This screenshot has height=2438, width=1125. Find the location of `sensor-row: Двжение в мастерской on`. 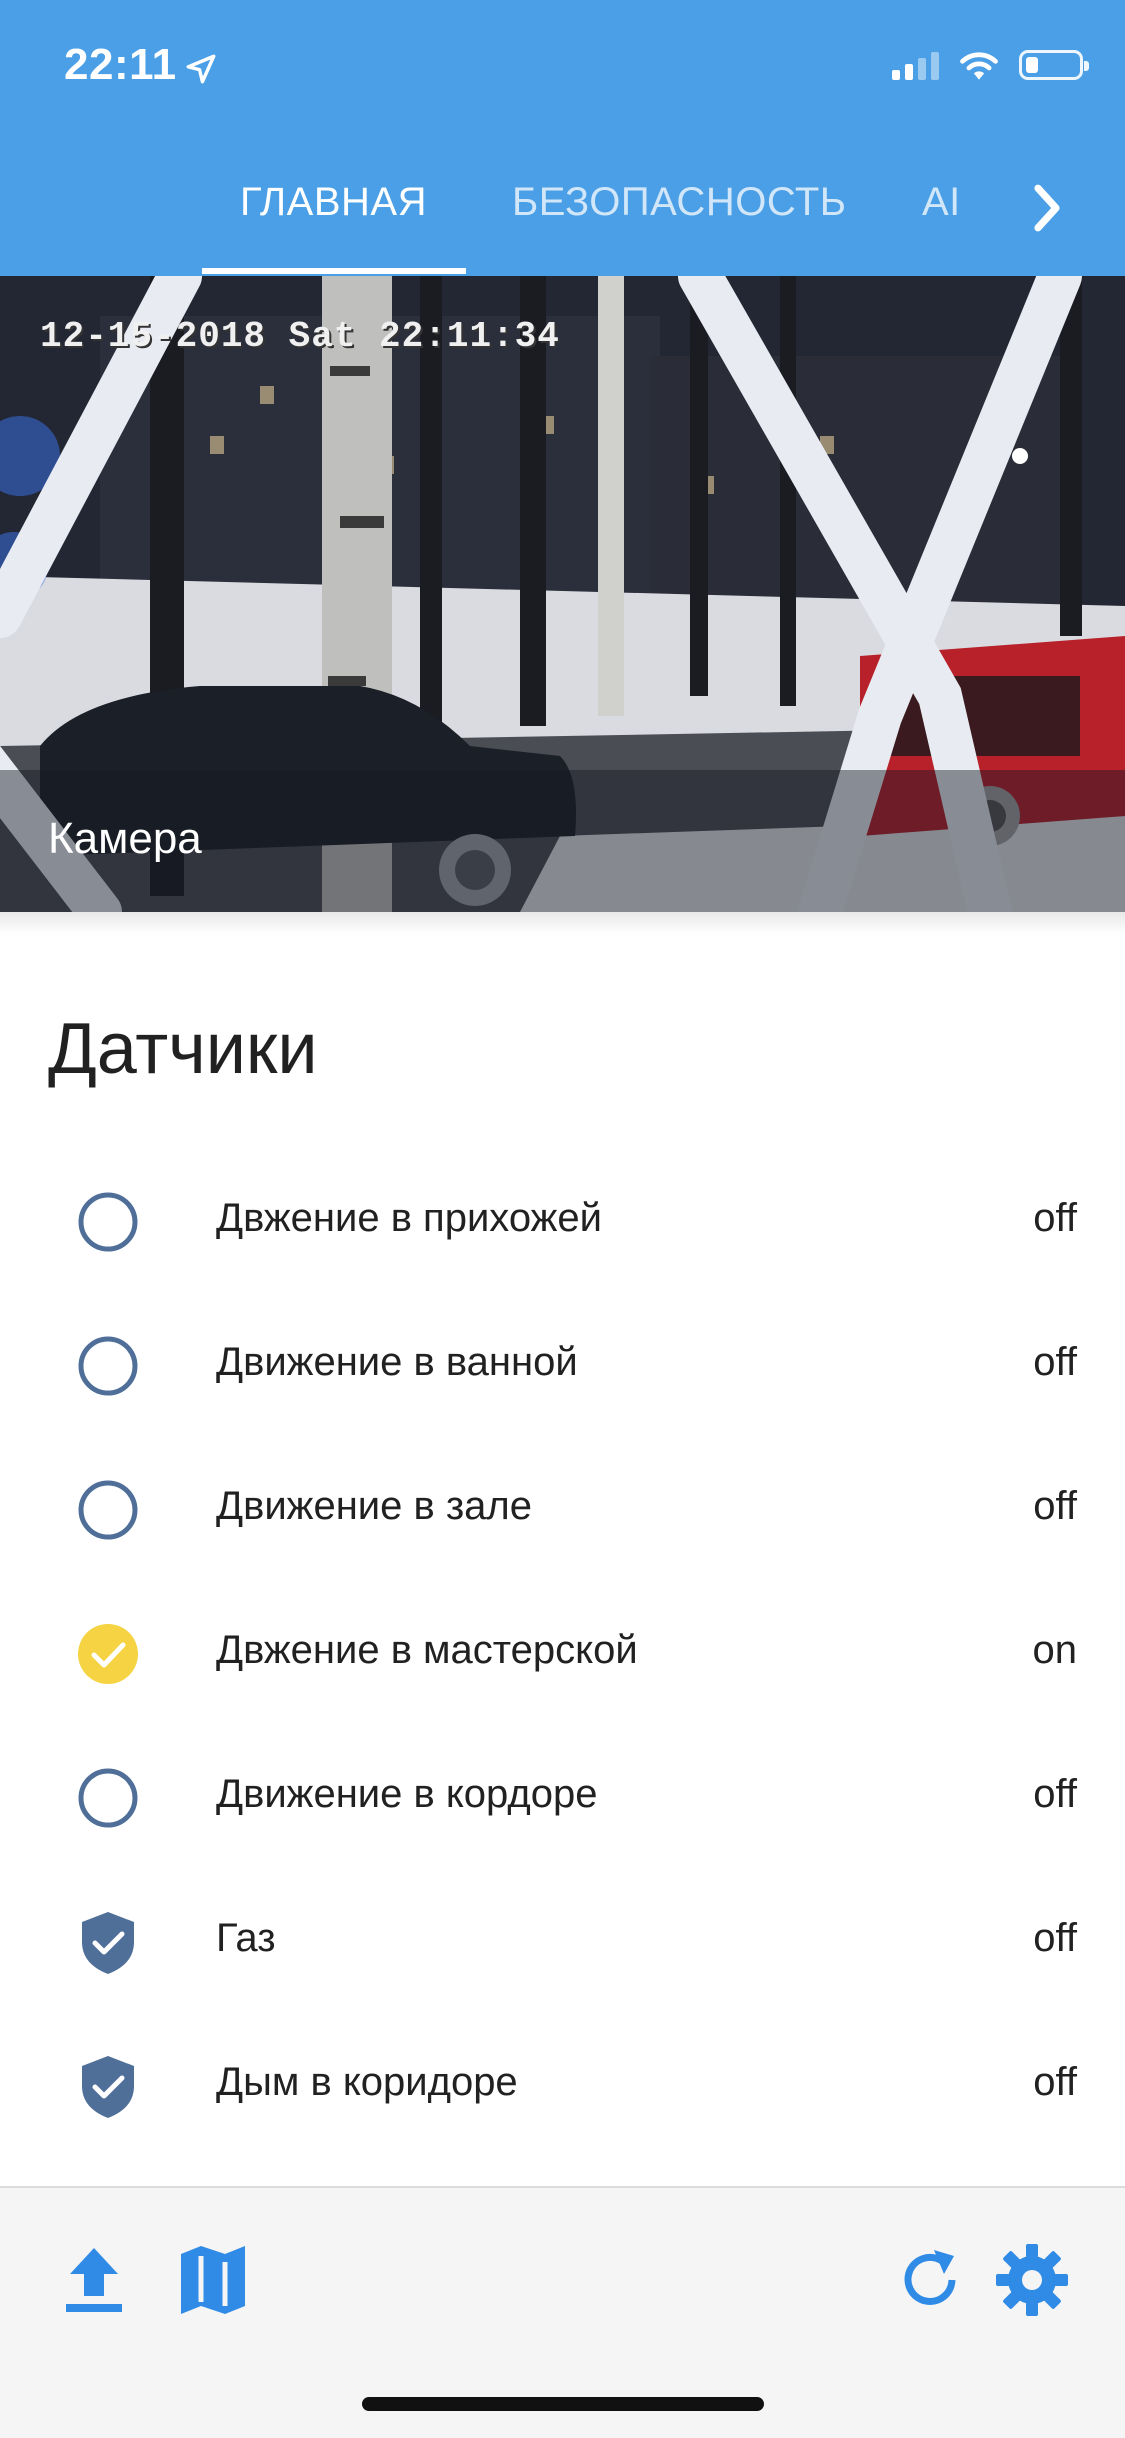

sensor-row: Двжение в мастерской on is located at coordinates (562, 1654).